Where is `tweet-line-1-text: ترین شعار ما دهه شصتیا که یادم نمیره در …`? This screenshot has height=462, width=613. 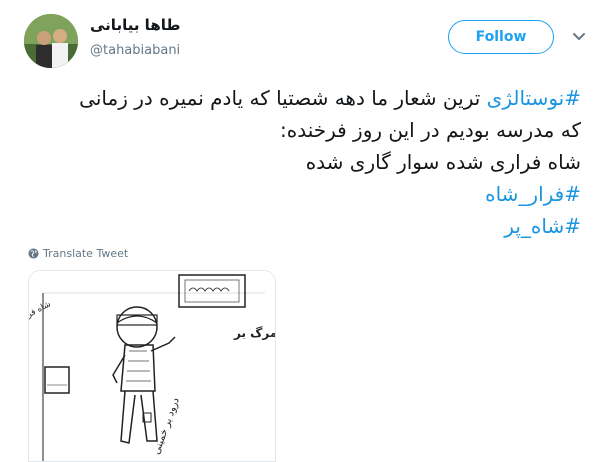 tweet-line-1-text: ترین شعار ما دهه شصتیا که یادم نمیره در … is located at coordinates (283, 98).